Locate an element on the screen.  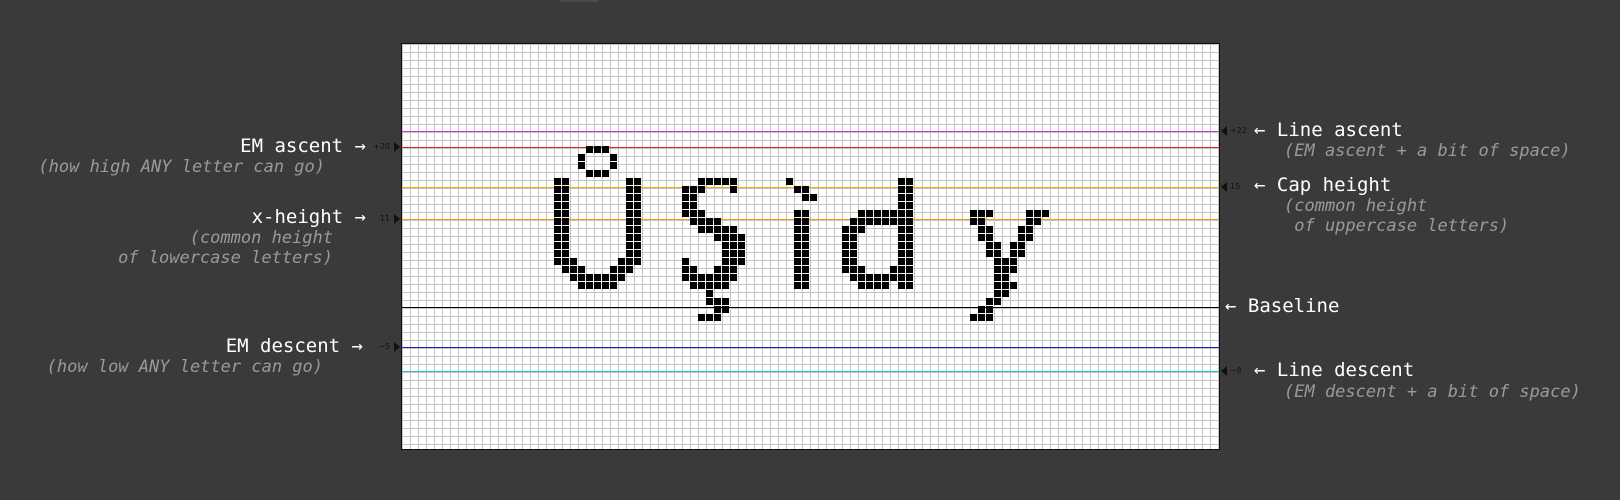
line-ascent-description: (EM ascent + a bit of space) is located at coordinates (1427, 151).